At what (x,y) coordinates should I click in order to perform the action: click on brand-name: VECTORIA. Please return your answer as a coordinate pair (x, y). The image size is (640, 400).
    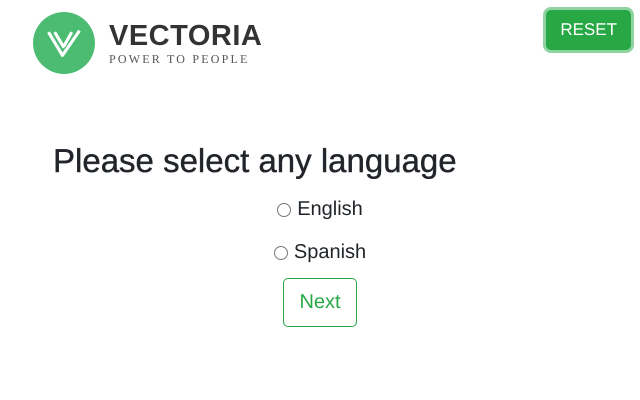
    Looking at the image, I should click on (185, 36).